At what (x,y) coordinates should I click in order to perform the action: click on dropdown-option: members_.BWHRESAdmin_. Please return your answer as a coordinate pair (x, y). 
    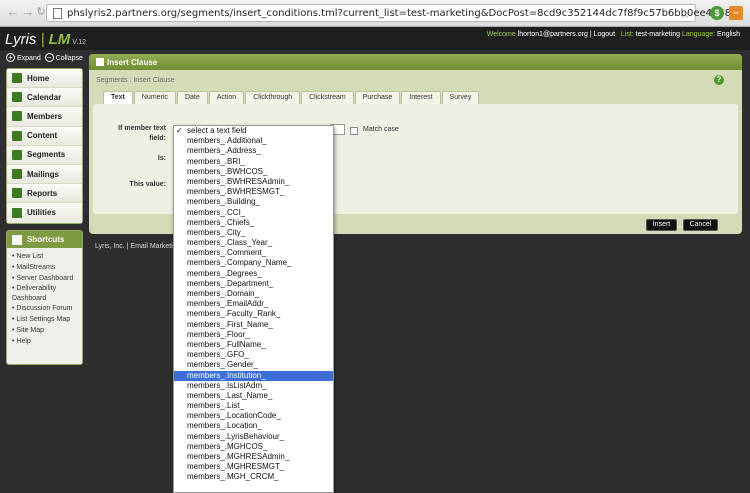
    Looking at the image, I should click on (253, 182).